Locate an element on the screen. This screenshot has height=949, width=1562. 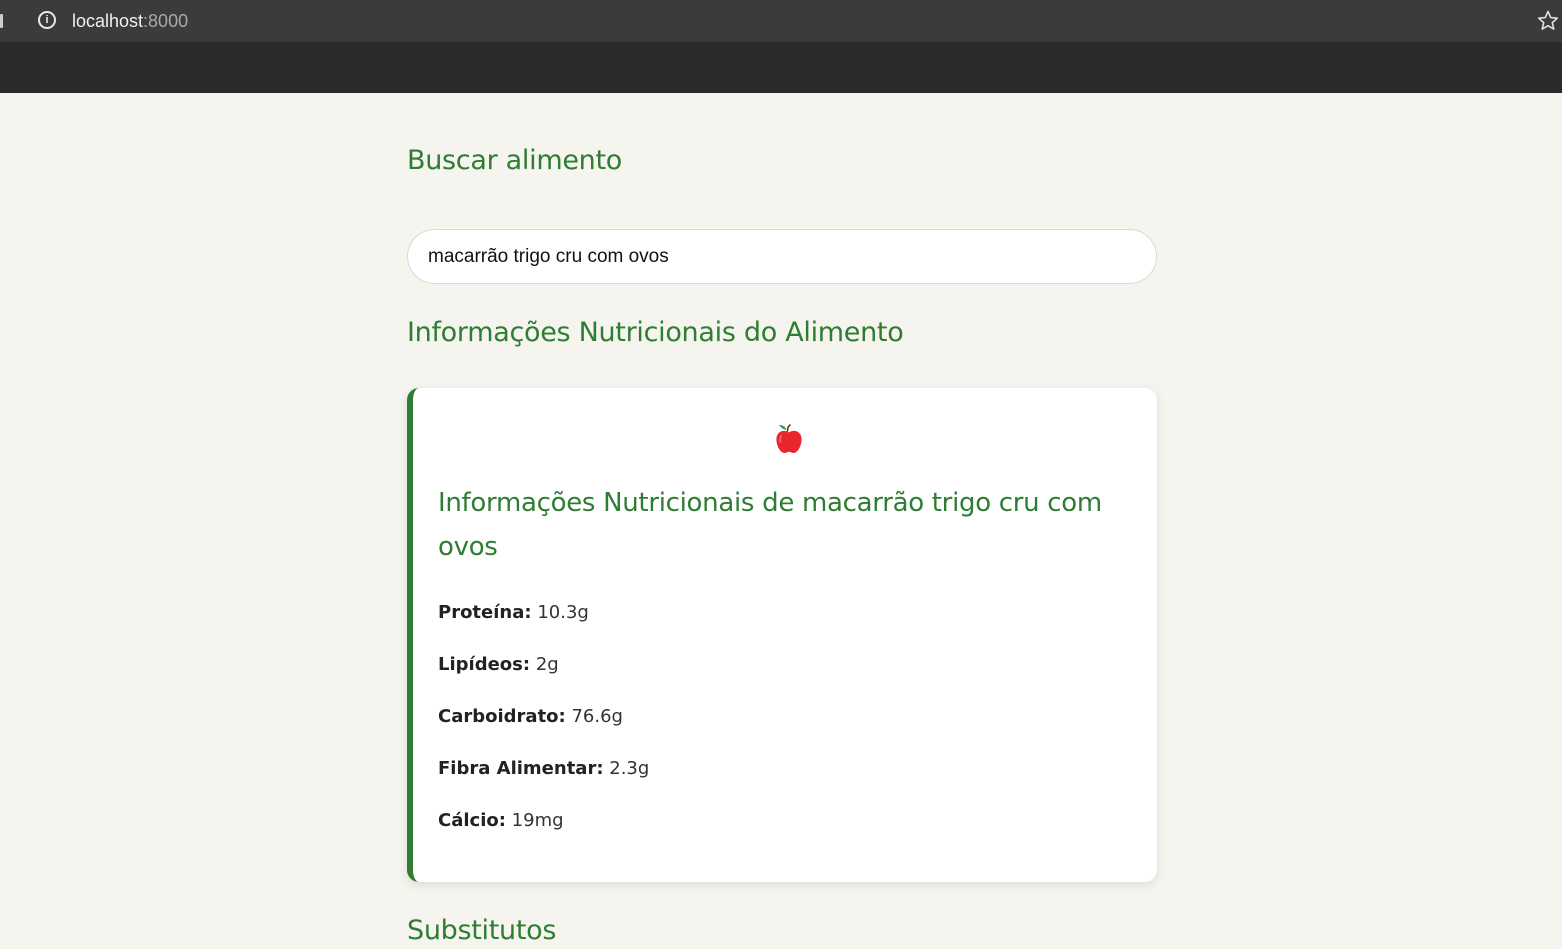
nutrient-value: 10.3g is located at coordinates (563, 612).